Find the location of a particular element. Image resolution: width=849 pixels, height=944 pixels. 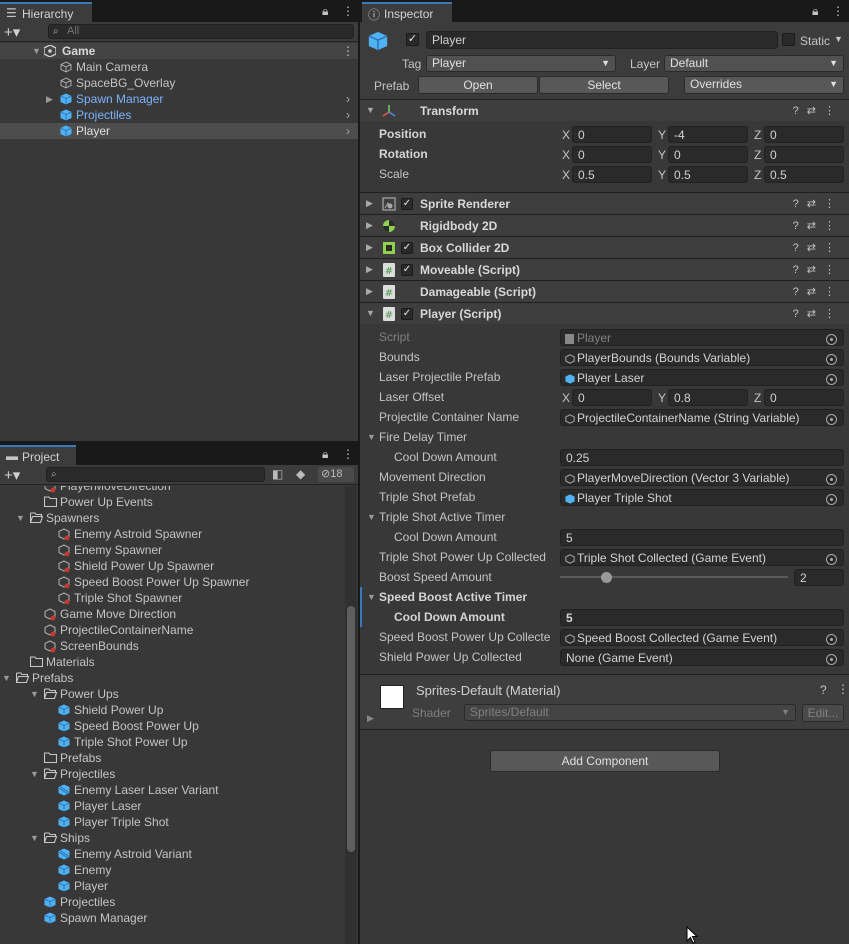

tab-hierarchy: ☰ Hierarchy is located at coordinates (46, 12).